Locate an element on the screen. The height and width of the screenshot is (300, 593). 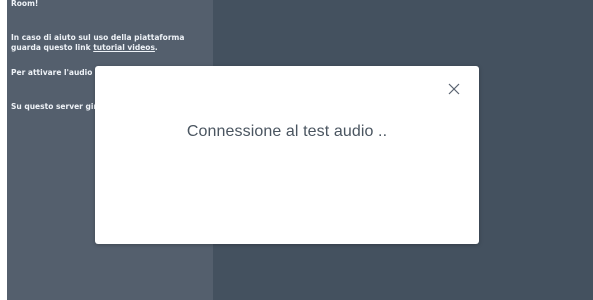
modal-title: Connessione al test audio .. is located at coordinates (287, 131).